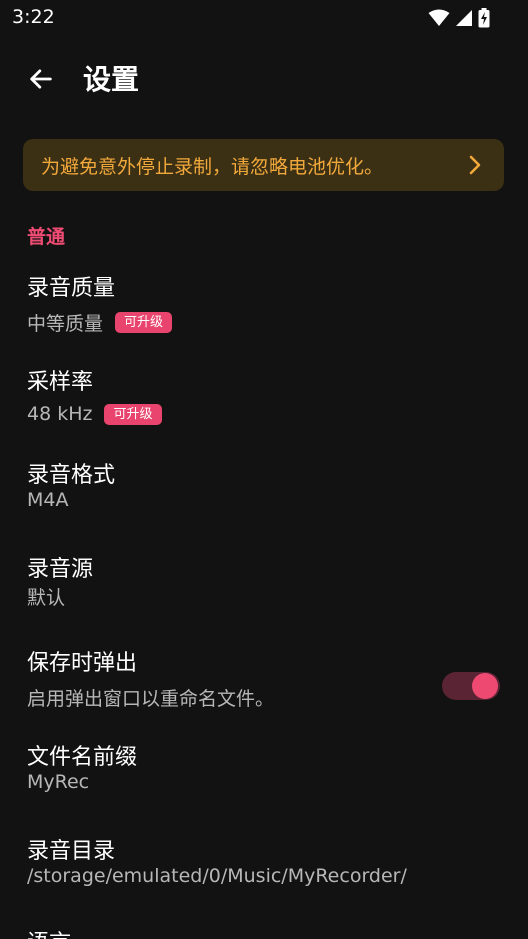  I want to click on setting-title: 语言, so click(49, 932).